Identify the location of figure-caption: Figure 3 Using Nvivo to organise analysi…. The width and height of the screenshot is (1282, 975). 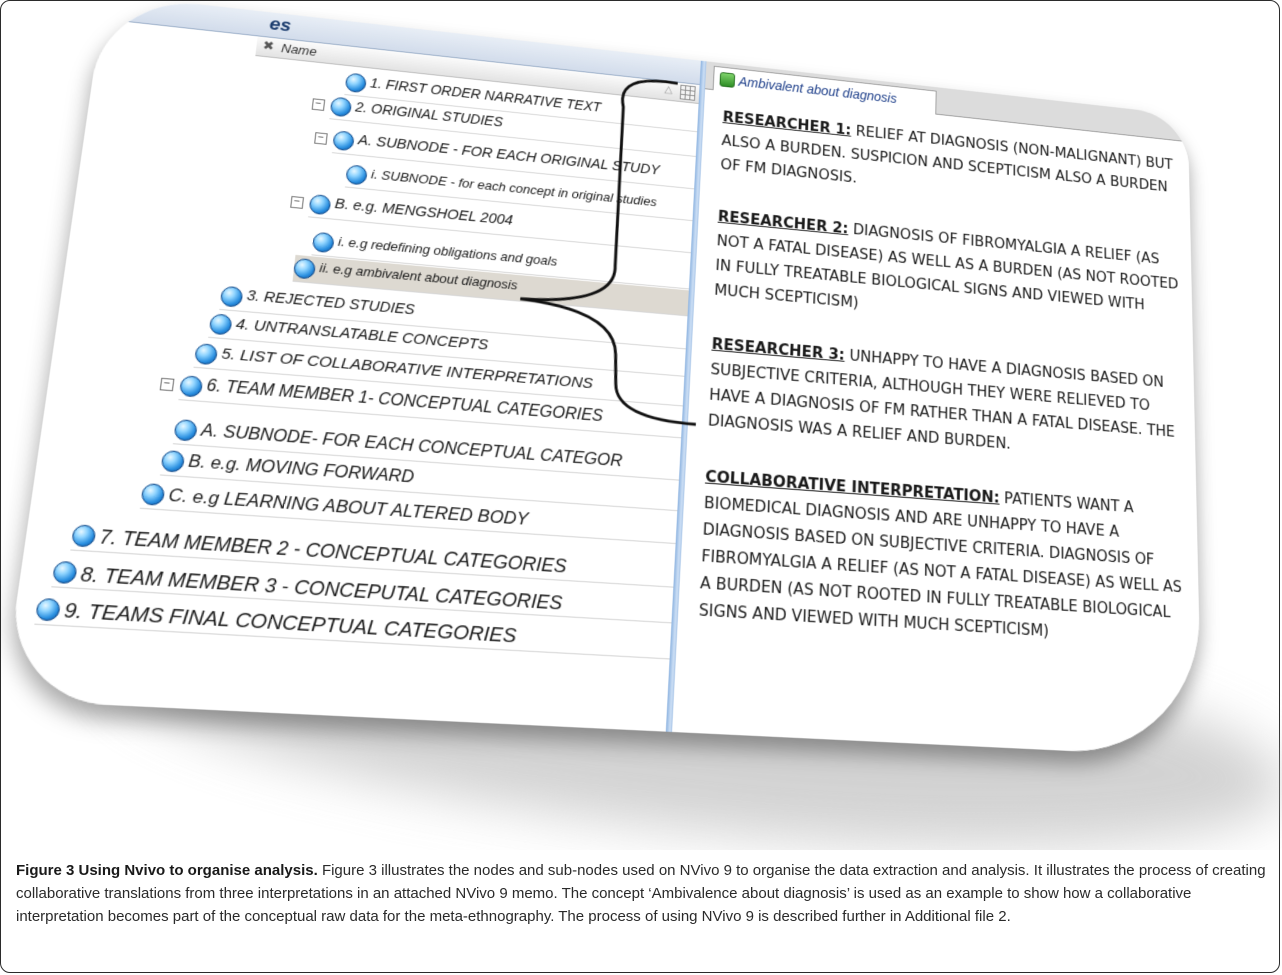
(641, 893).